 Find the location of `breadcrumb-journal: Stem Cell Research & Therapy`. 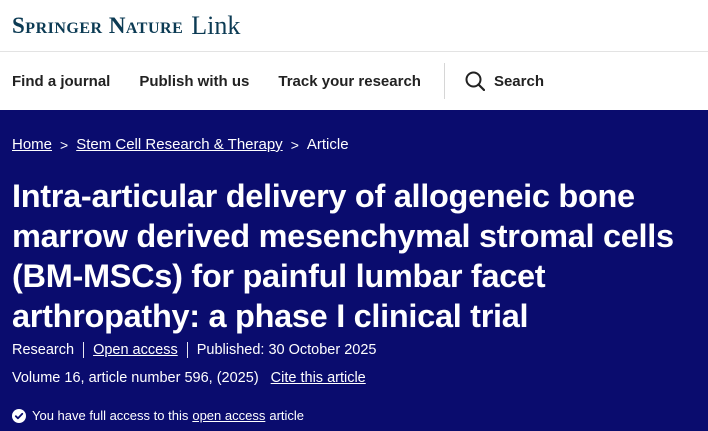

breadcrumb-journal: Stem Cell Research & Therapy is located at coordinates (179, 144).